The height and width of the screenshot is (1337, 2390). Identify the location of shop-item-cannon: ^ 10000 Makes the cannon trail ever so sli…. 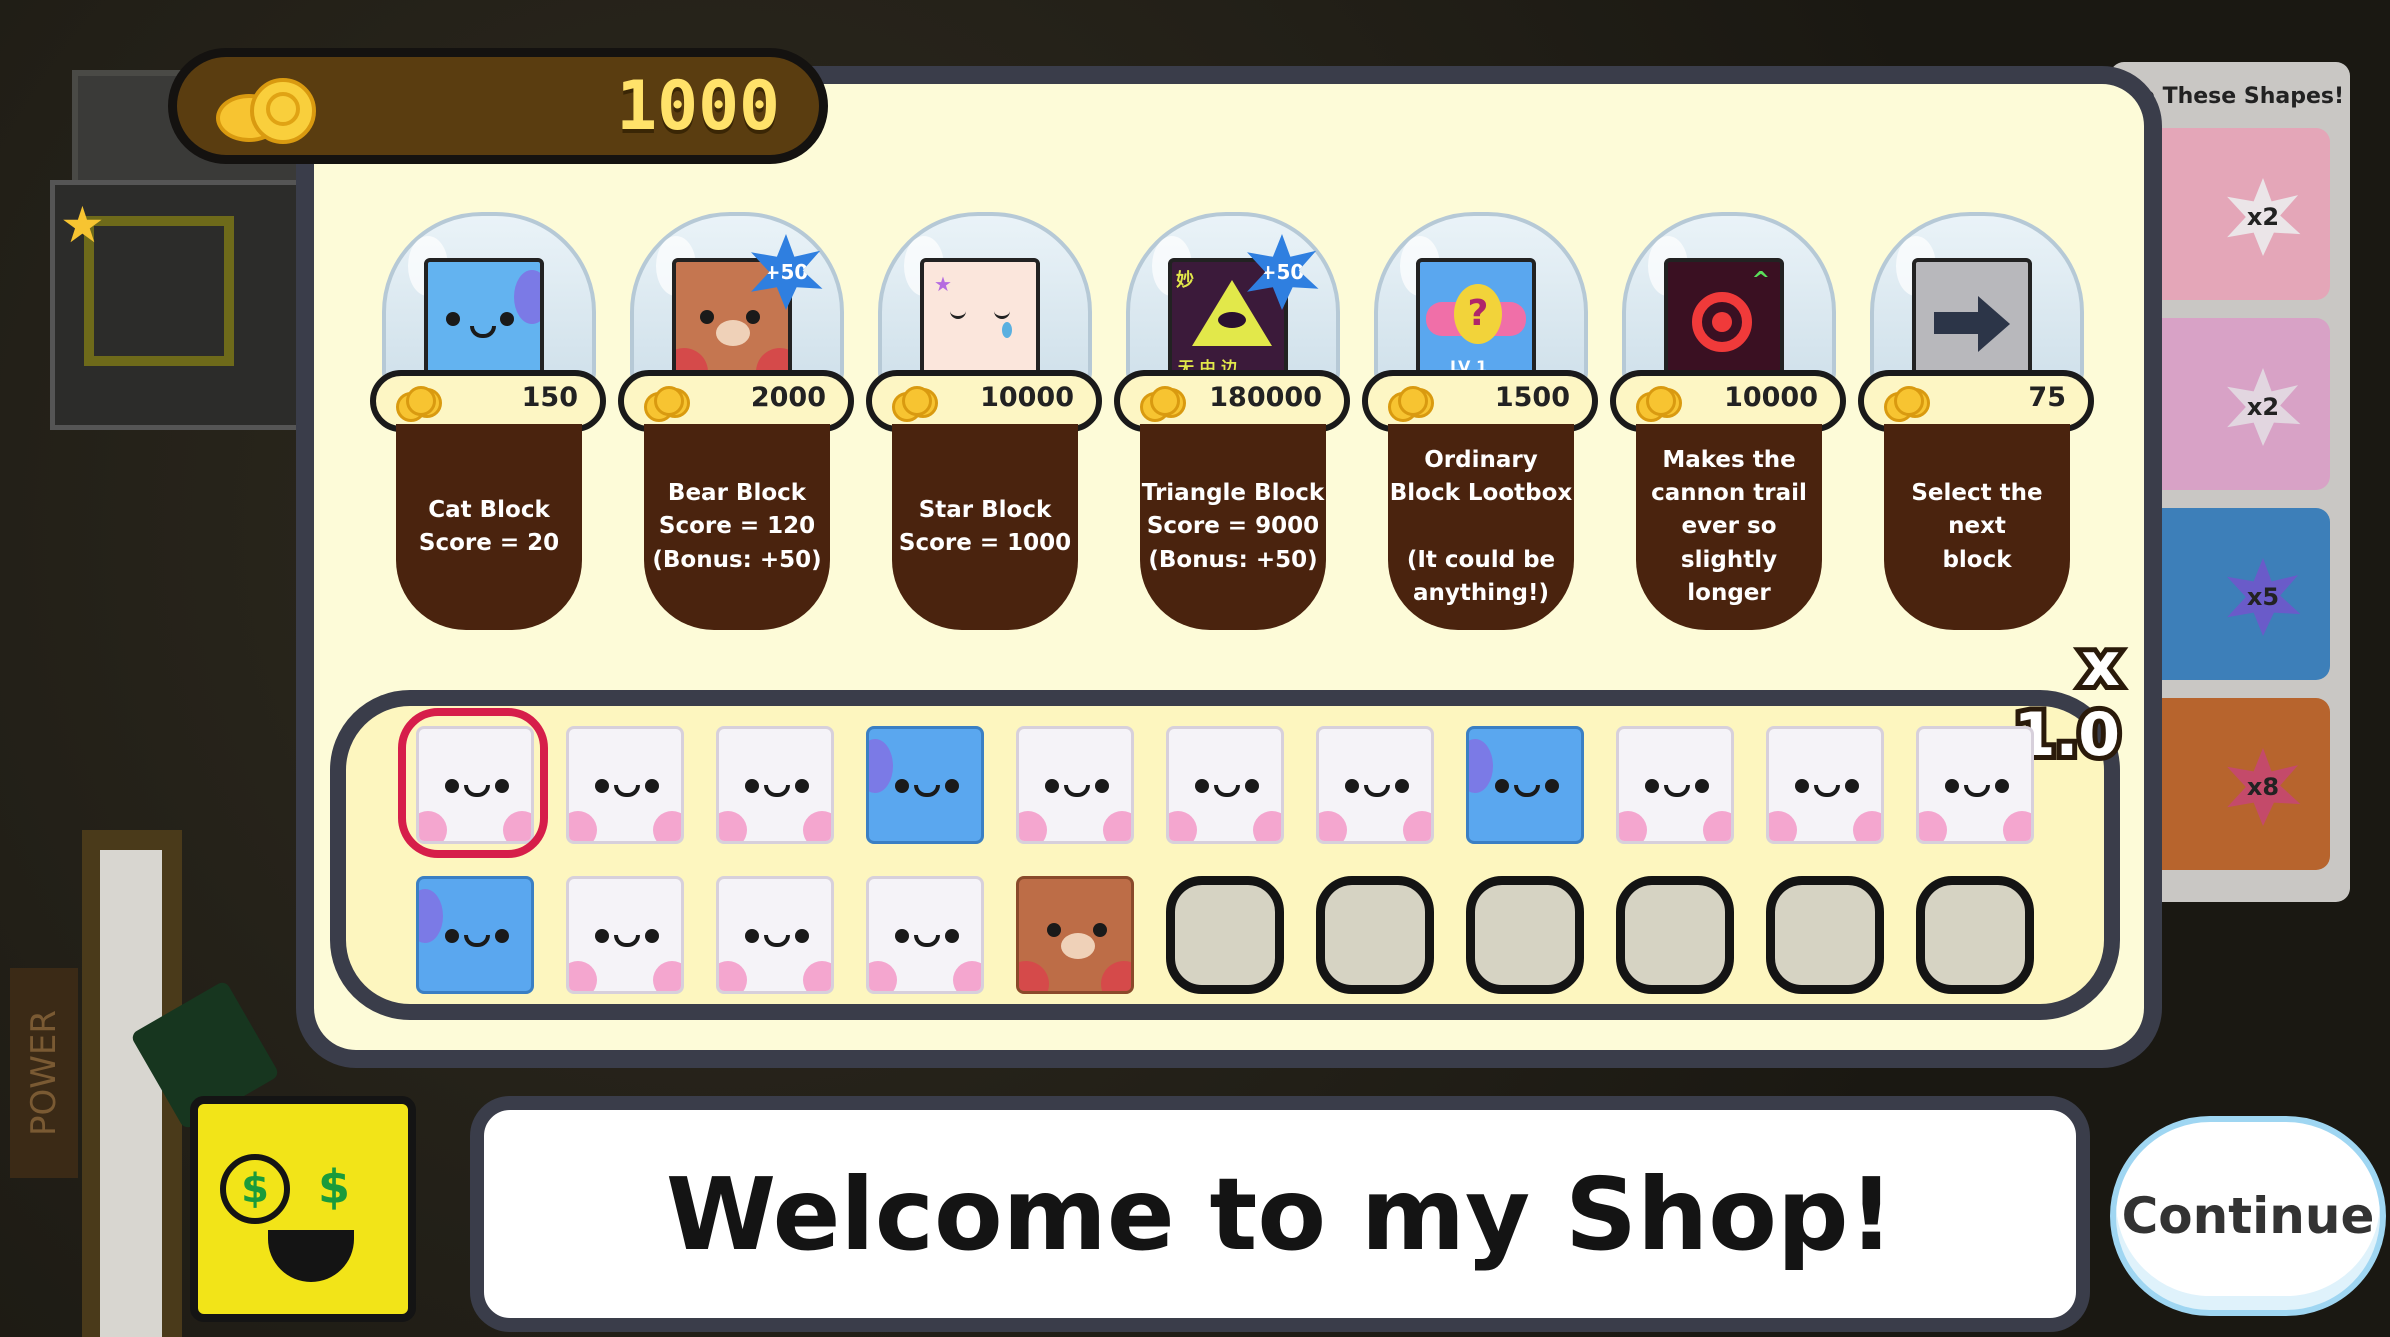
(1730, 422).